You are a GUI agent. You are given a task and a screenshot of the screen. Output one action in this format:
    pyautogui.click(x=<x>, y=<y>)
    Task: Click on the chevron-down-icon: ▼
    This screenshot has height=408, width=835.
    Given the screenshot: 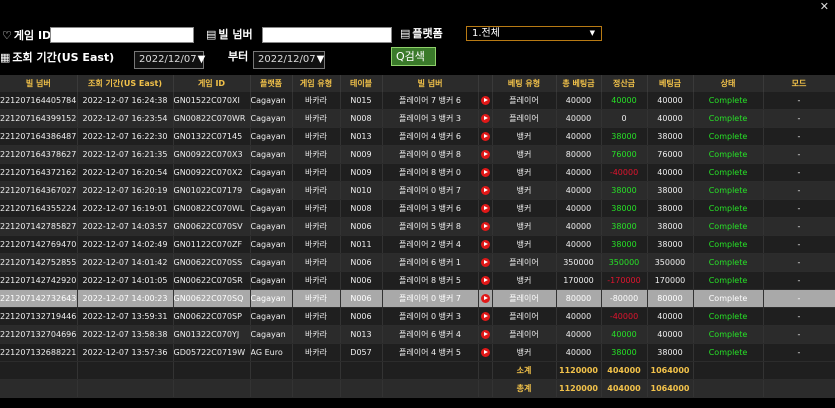 What is the action you would take?
    pyautogui.click(x=201, y=59)
    